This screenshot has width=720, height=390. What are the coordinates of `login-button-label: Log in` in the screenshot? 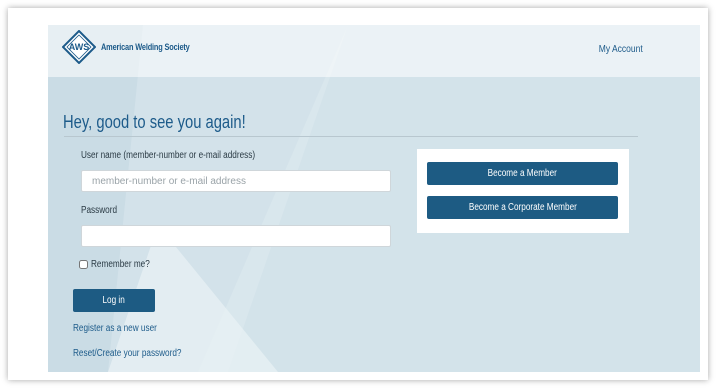 It's located at (114, 300).